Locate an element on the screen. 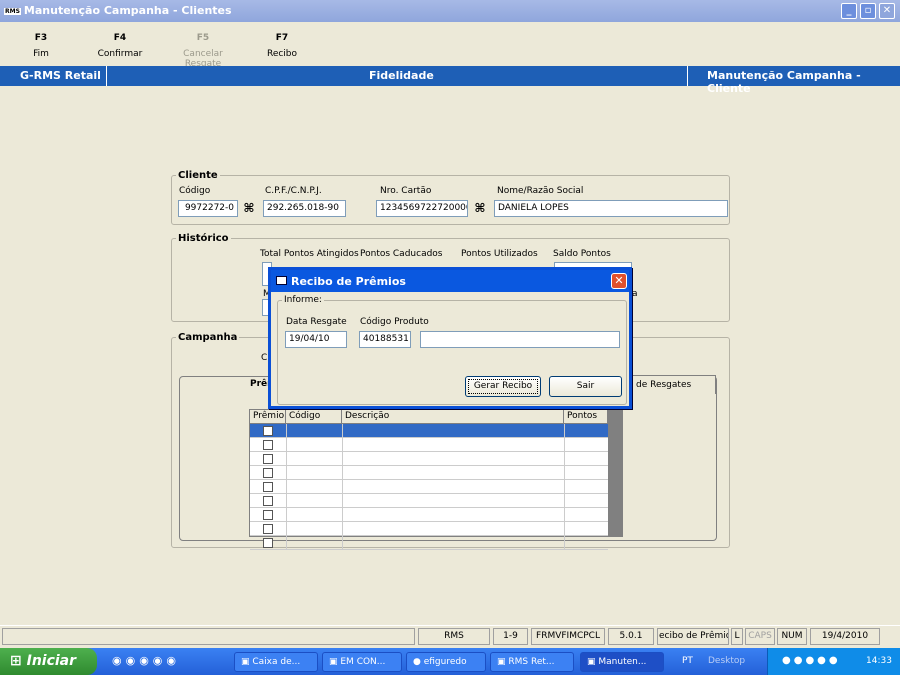 The height and width of the screenshot is (675, 900). saldo-pontos-label: Saldo Pontos is located at coordinates (582, 254).